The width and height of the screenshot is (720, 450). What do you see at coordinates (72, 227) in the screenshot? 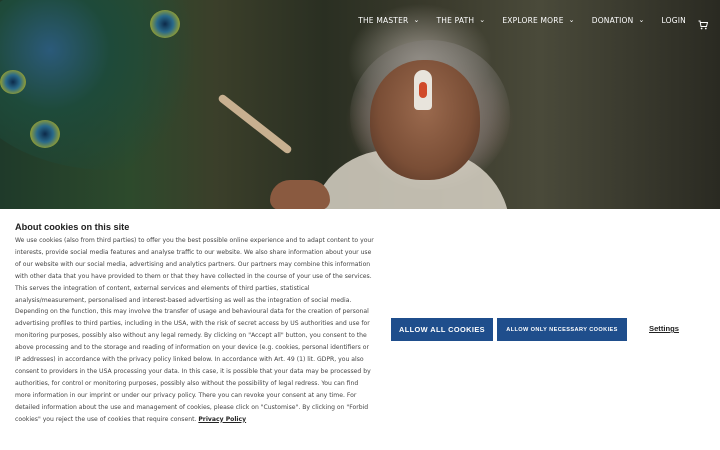
I see `cookie-title: About cookies on this site` at bounding box center [72, 227].